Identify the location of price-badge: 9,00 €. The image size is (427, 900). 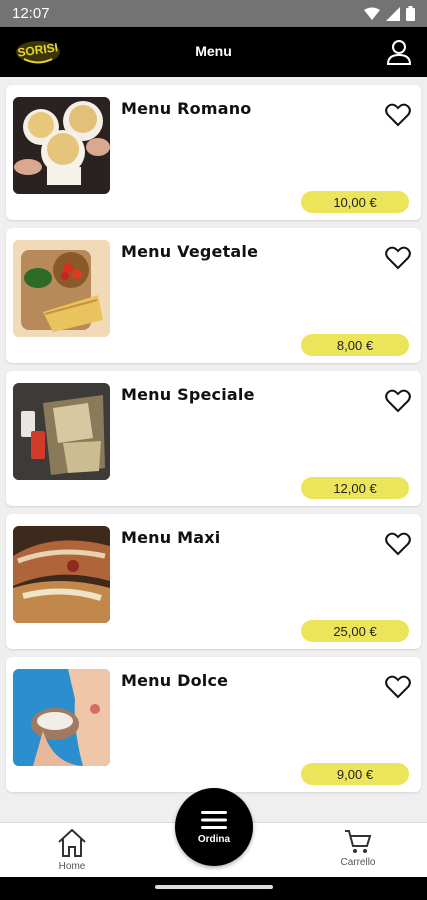
(355, 774).